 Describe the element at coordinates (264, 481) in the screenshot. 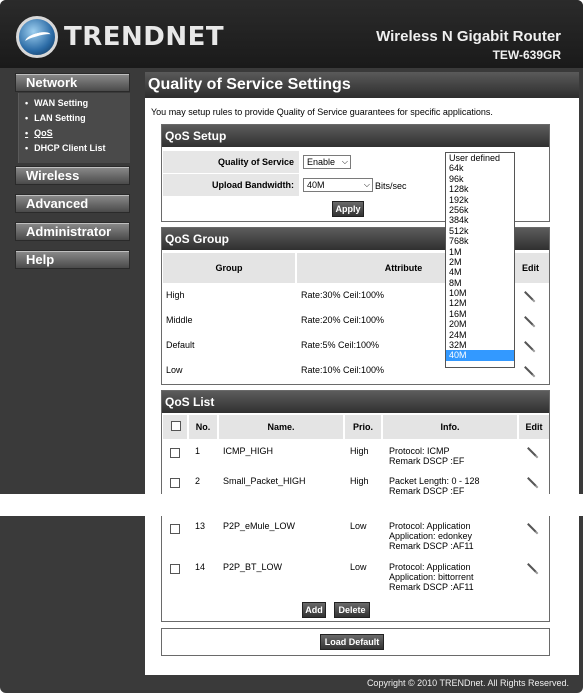

I see `rule-name: Small_Packet_HIGH` at that location.